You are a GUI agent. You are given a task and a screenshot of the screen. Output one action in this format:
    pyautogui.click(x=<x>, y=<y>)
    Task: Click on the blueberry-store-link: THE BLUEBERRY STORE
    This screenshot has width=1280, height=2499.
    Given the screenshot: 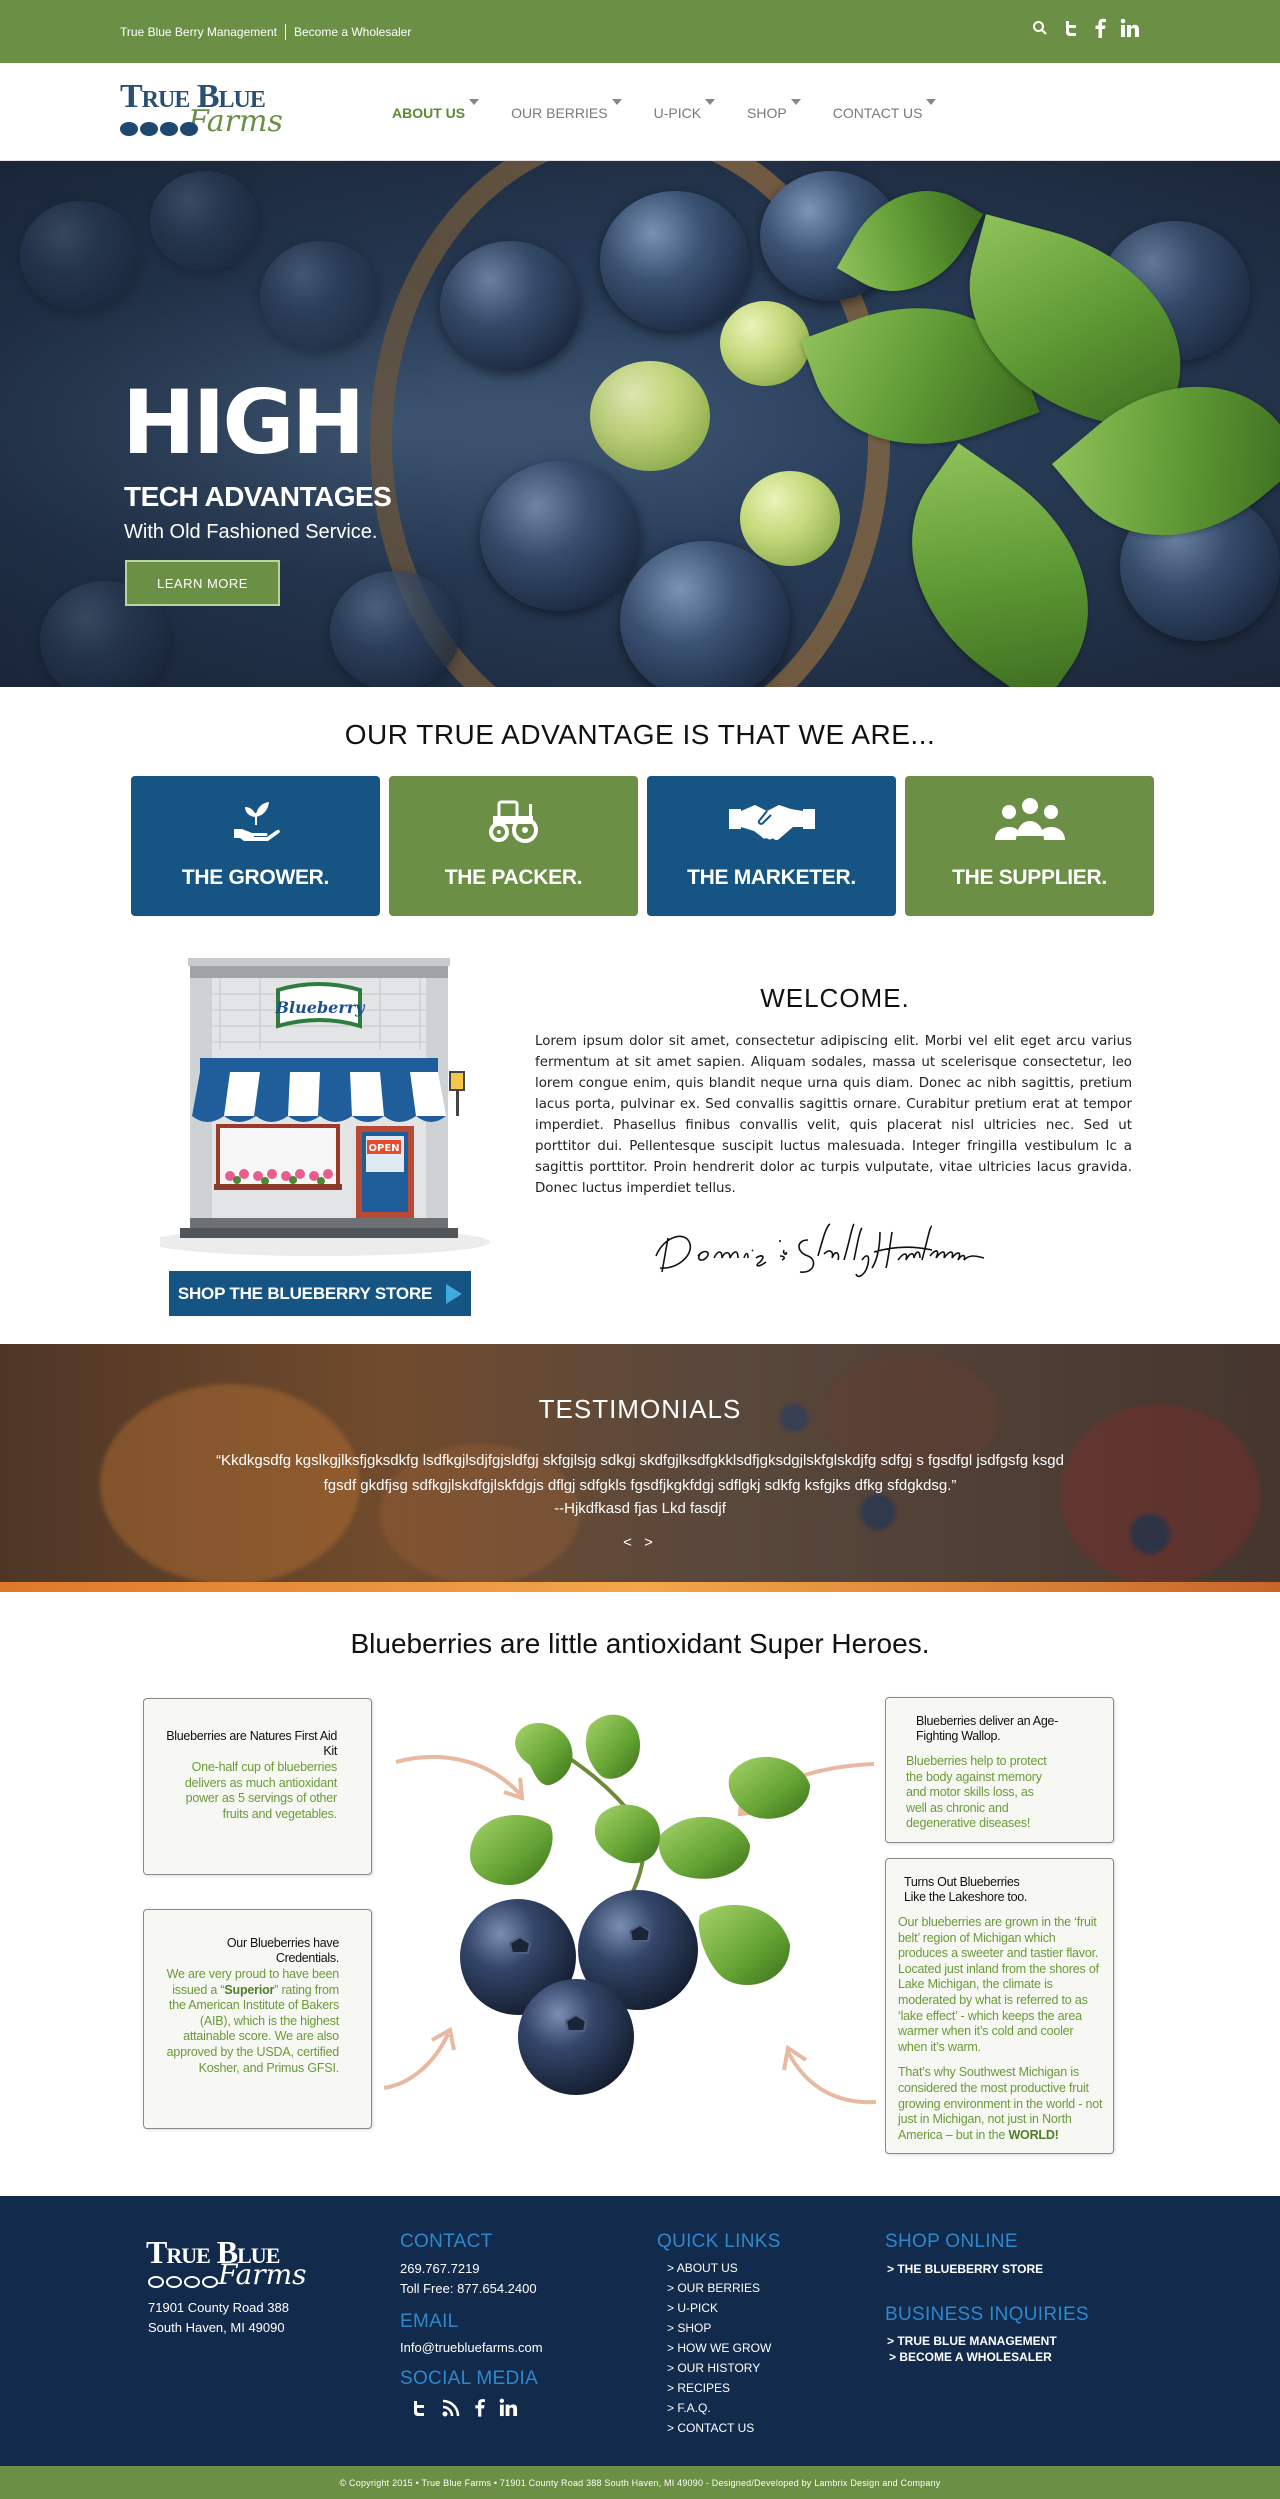 What is the action you would take?
    pyautogui.click(x=965, y=2269)
    